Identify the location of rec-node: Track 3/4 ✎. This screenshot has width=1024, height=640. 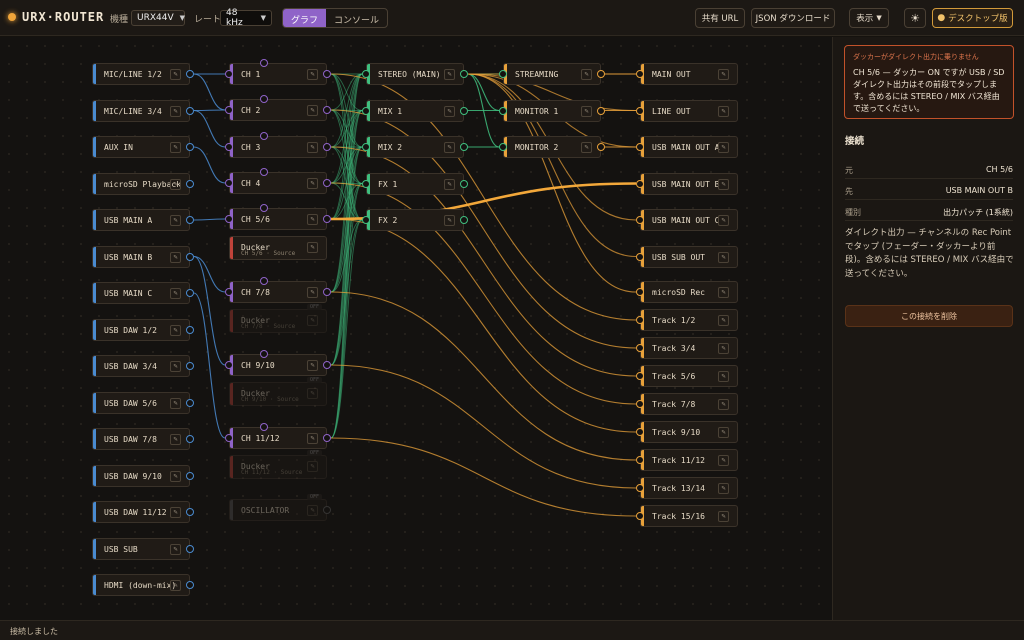
(687, 348).